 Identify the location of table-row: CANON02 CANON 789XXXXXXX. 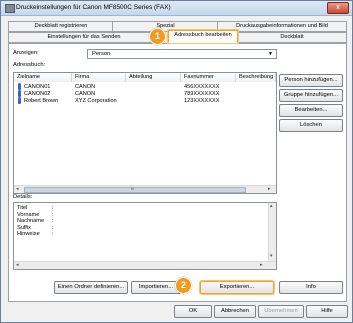
(145, 94).